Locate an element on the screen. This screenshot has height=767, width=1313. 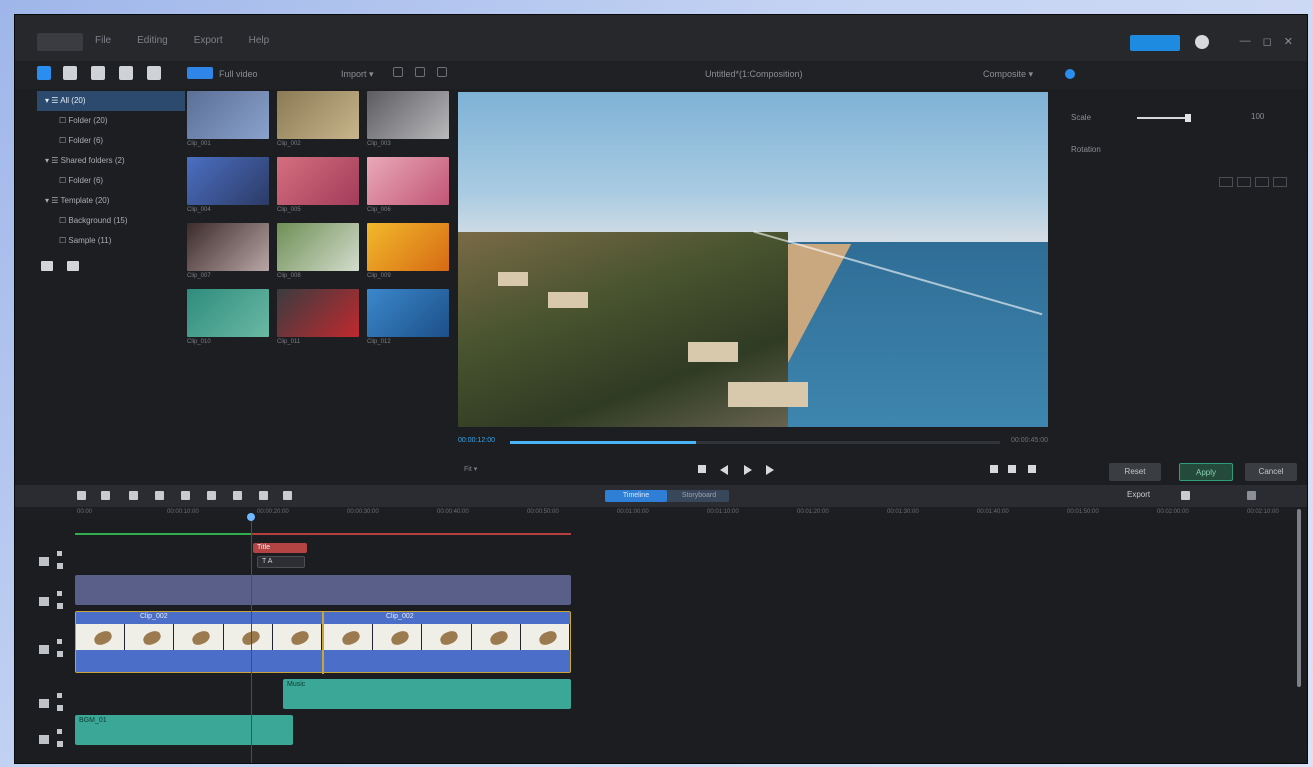
flip-v-icon is located at coordinates (1280, 182).